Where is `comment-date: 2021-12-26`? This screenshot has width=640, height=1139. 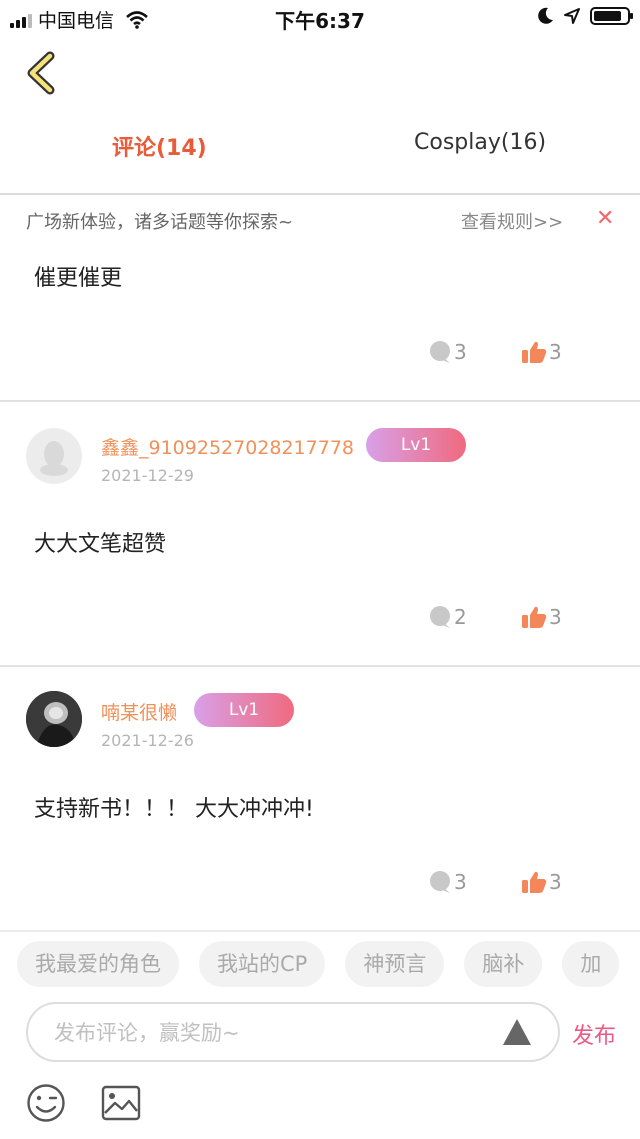
comment-date: 2021-12-26 is located at coordinates (147, 740).